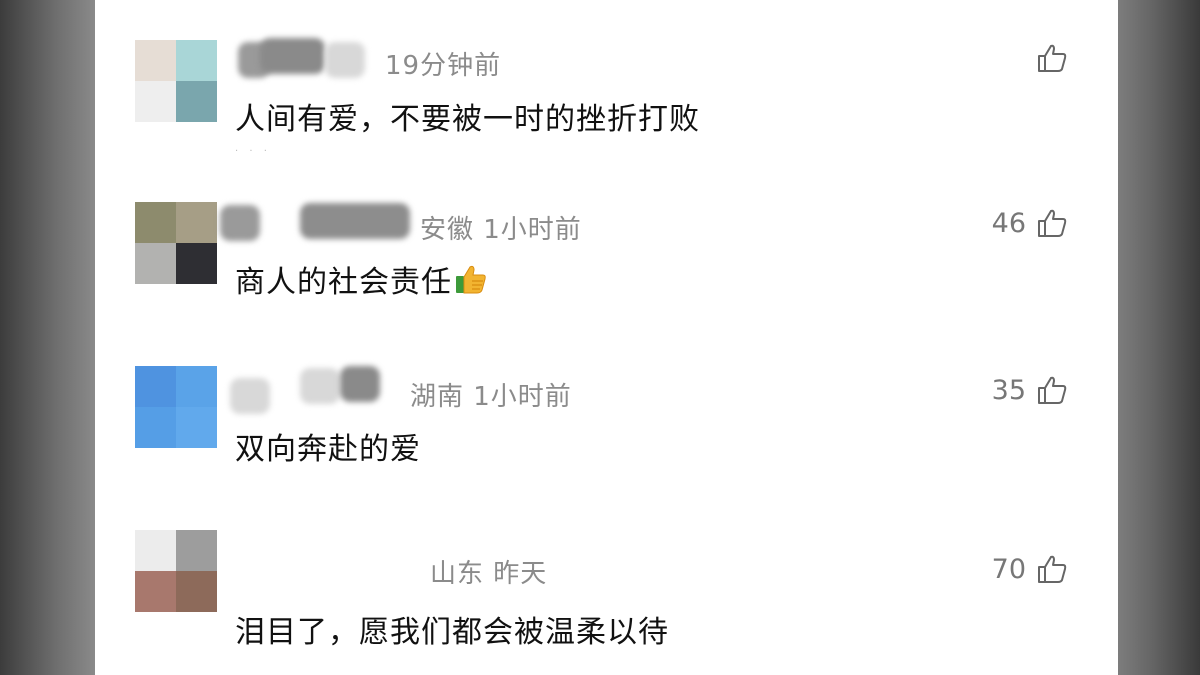 The image size is (1200, 675). What do you see at coordinates (1159, 337) in the screenshot?
I see `right-backdrop` at bounding box center [1159, 337].